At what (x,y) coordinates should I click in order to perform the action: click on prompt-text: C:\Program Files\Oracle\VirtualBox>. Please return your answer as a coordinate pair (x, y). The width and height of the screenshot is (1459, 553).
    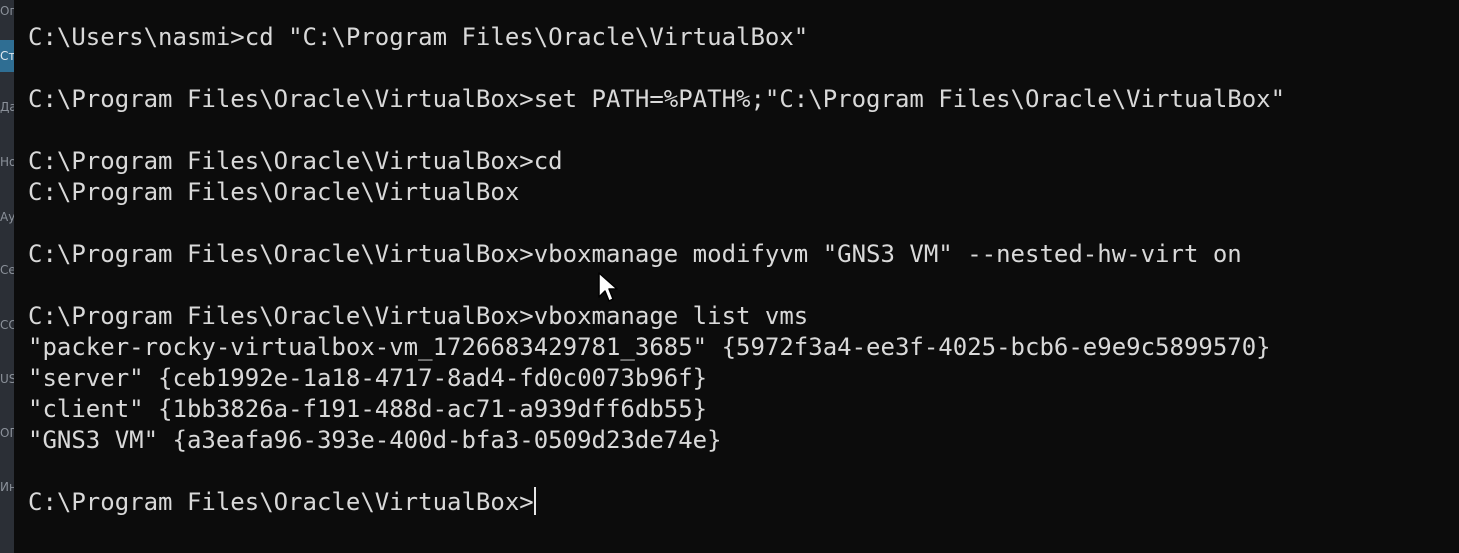
    Looking at the image, I should click on (281, 502).